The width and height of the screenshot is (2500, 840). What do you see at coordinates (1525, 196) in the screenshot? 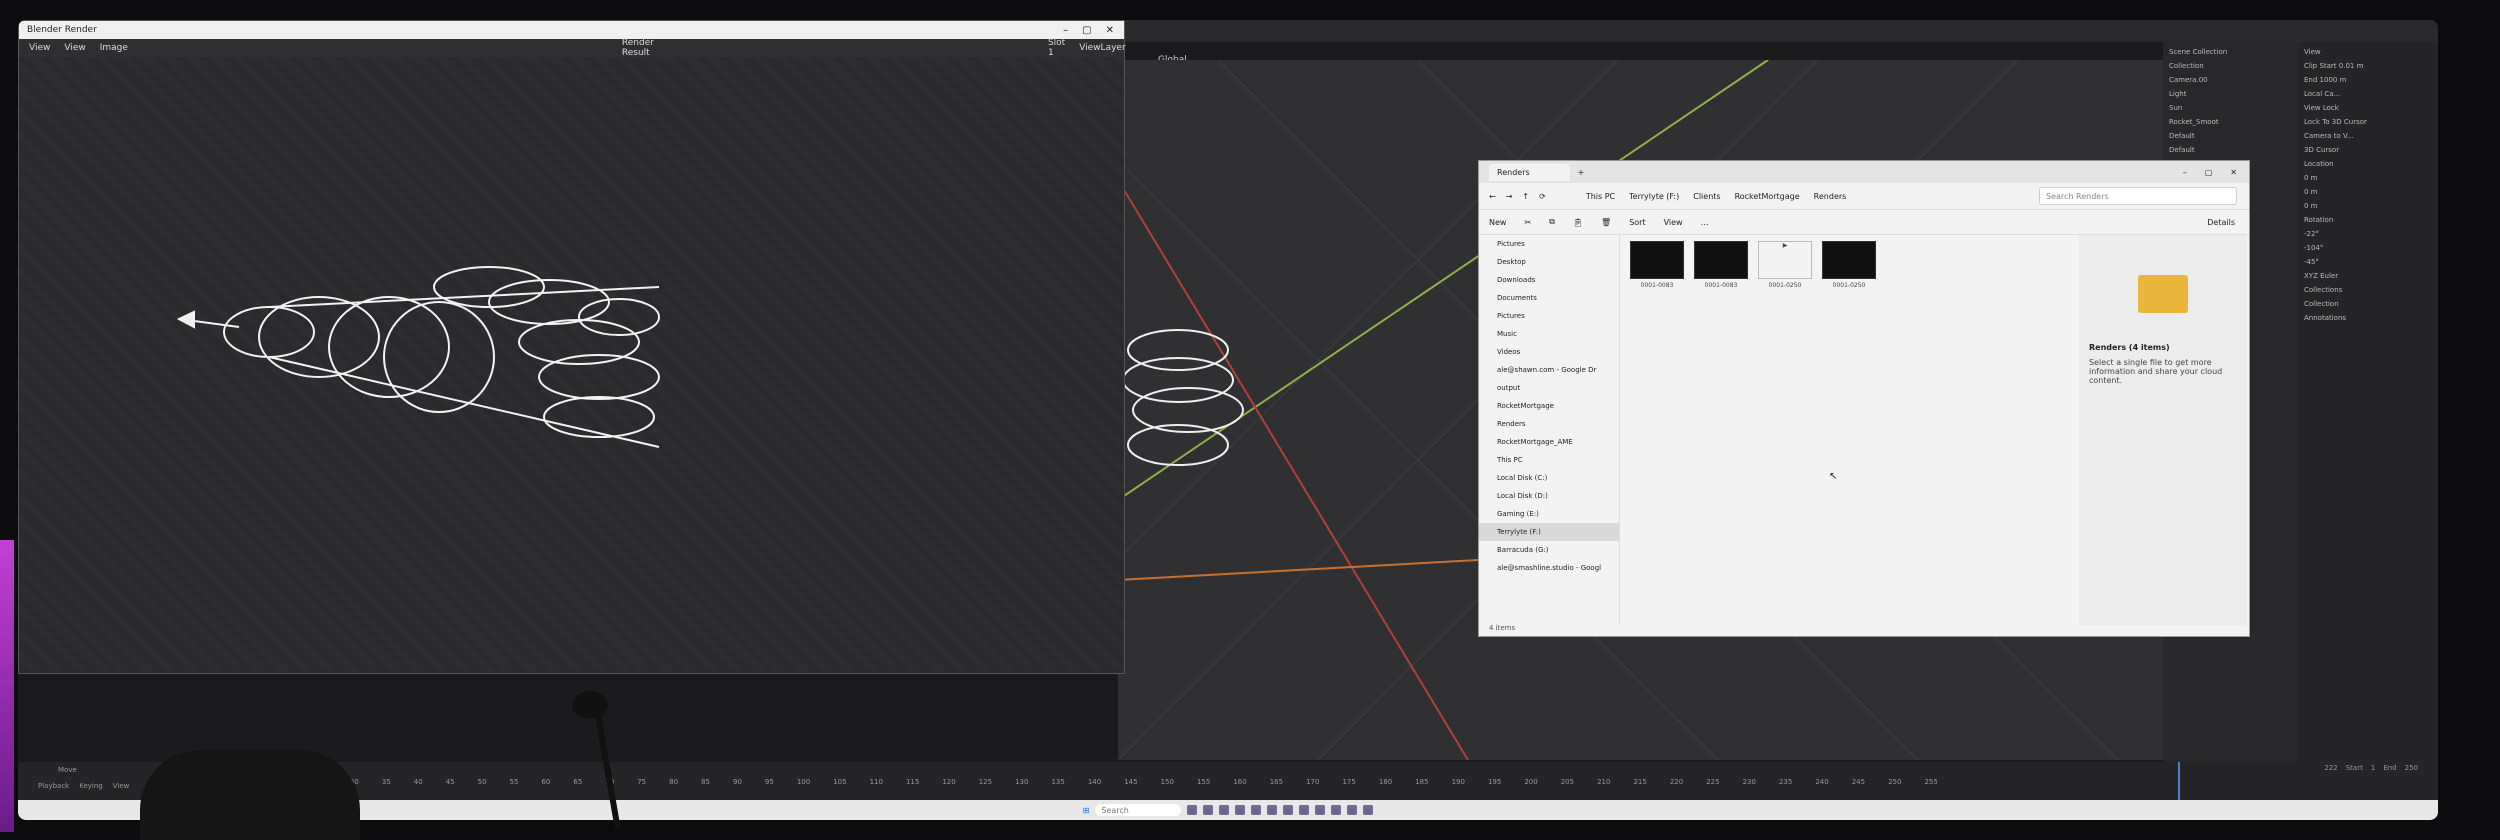
I see `up-icon: ↑` at bounding box center [1525, 196].